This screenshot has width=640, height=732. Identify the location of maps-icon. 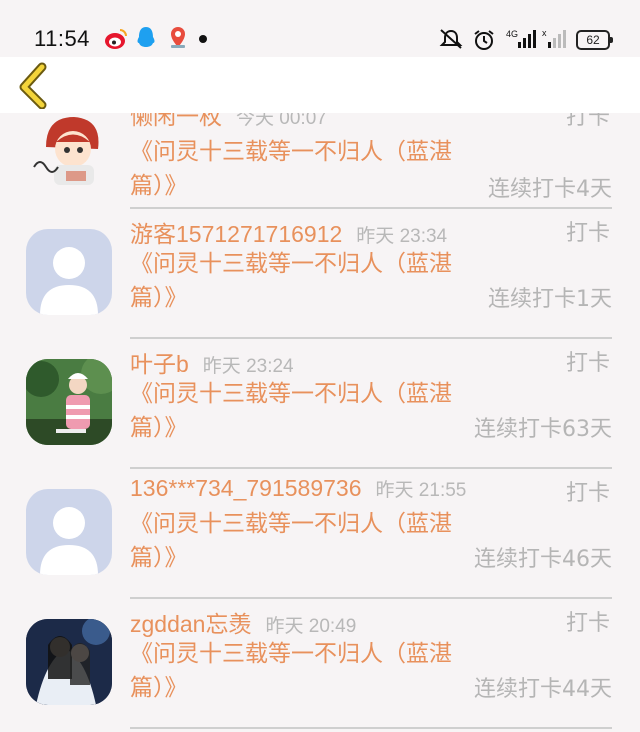
(178, 37).